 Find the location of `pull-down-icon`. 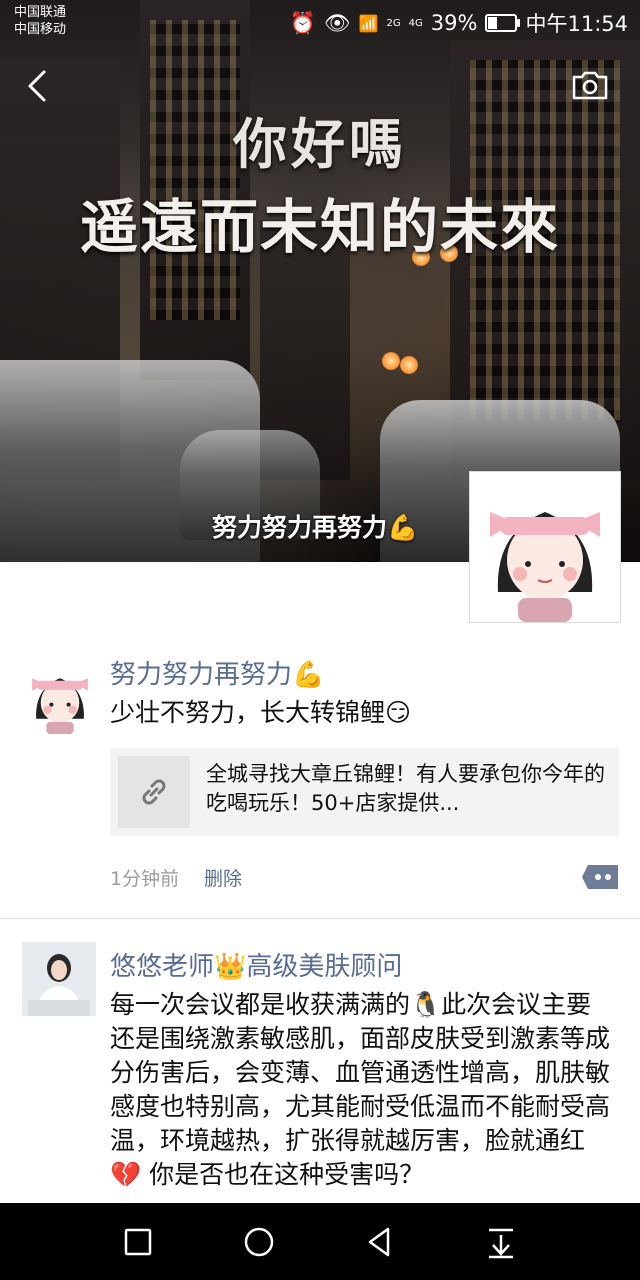

pull-down-icon is located at coordinates (501, 1242).